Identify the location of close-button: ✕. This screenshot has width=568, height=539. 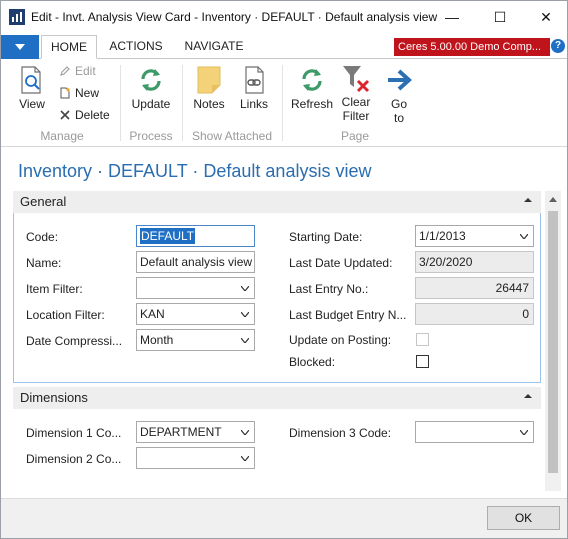
(545, 17).